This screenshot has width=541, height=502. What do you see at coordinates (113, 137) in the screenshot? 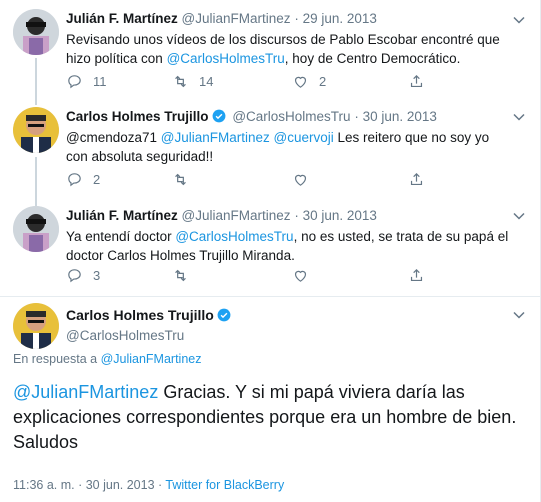
I see `tweet-text-part: @cmendoza71` at bounding box center [113, 137].